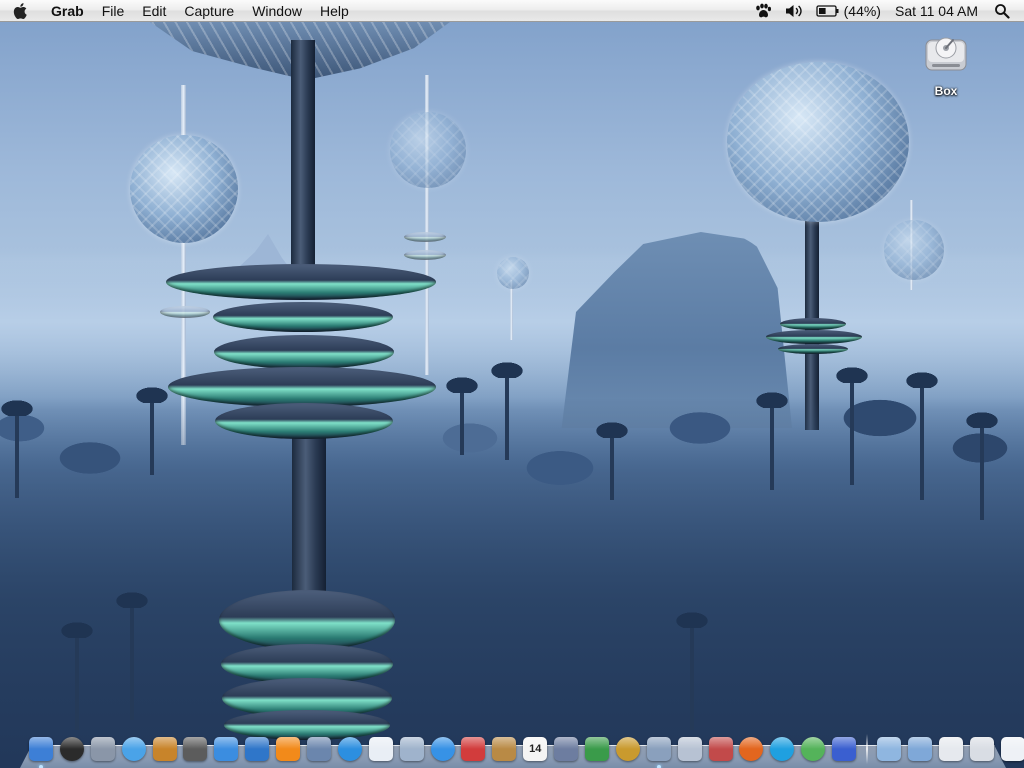  I want to click on menu-edit: Edit, so click(154, 11).